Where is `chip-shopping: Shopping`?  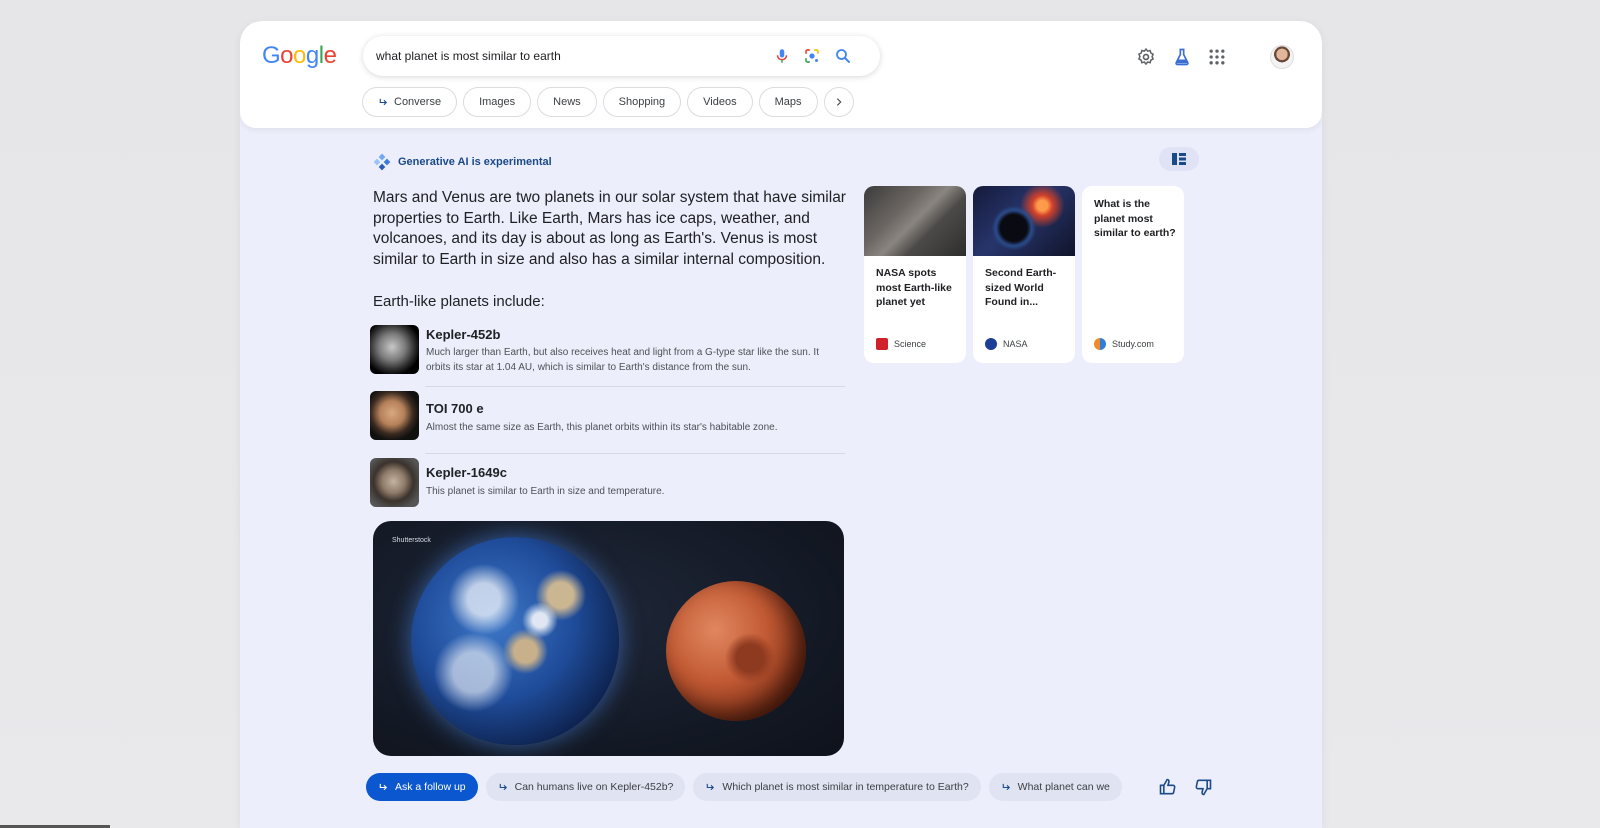 chip-shopping: Shopping is located at coordinates (642, 102).